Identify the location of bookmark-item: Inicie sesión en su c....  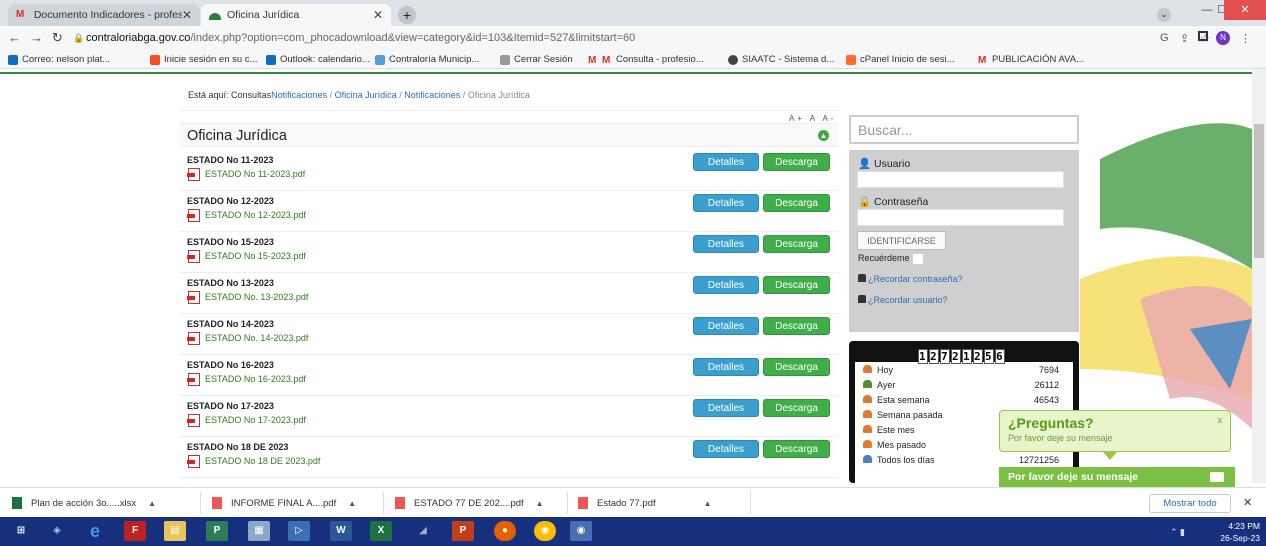
(203, 59).